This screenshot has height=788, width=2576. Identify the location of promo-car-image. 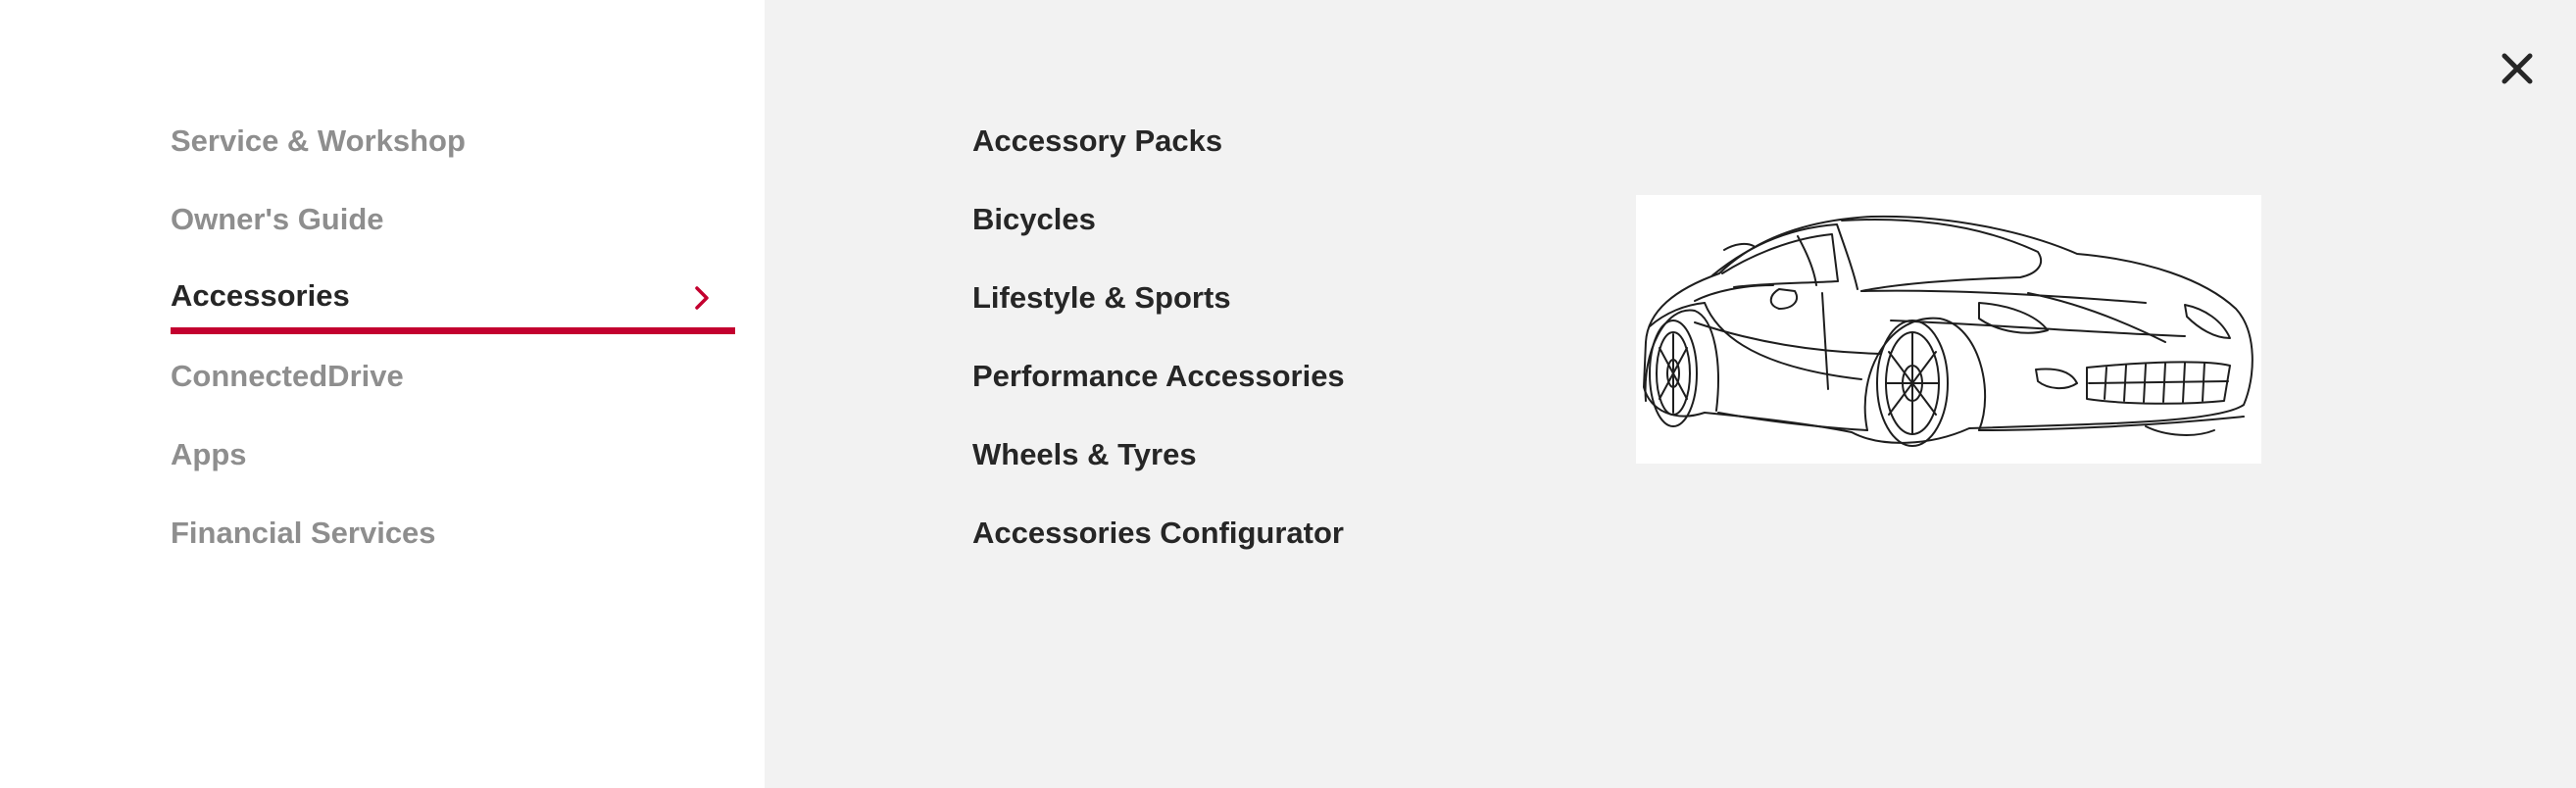
(1948, 330).